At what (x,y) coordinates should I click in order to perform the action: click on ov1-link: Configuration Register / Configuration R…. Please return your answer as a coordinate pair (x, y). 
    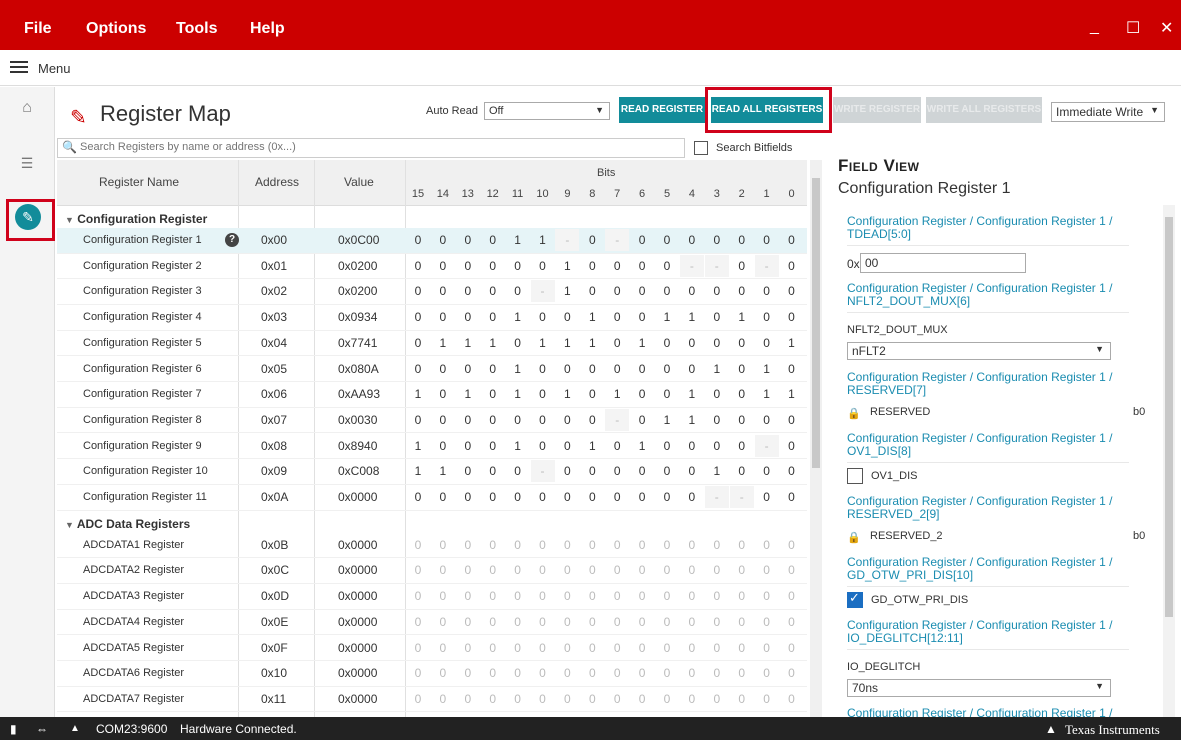
    Looking at the image, I should click on (992, 445).